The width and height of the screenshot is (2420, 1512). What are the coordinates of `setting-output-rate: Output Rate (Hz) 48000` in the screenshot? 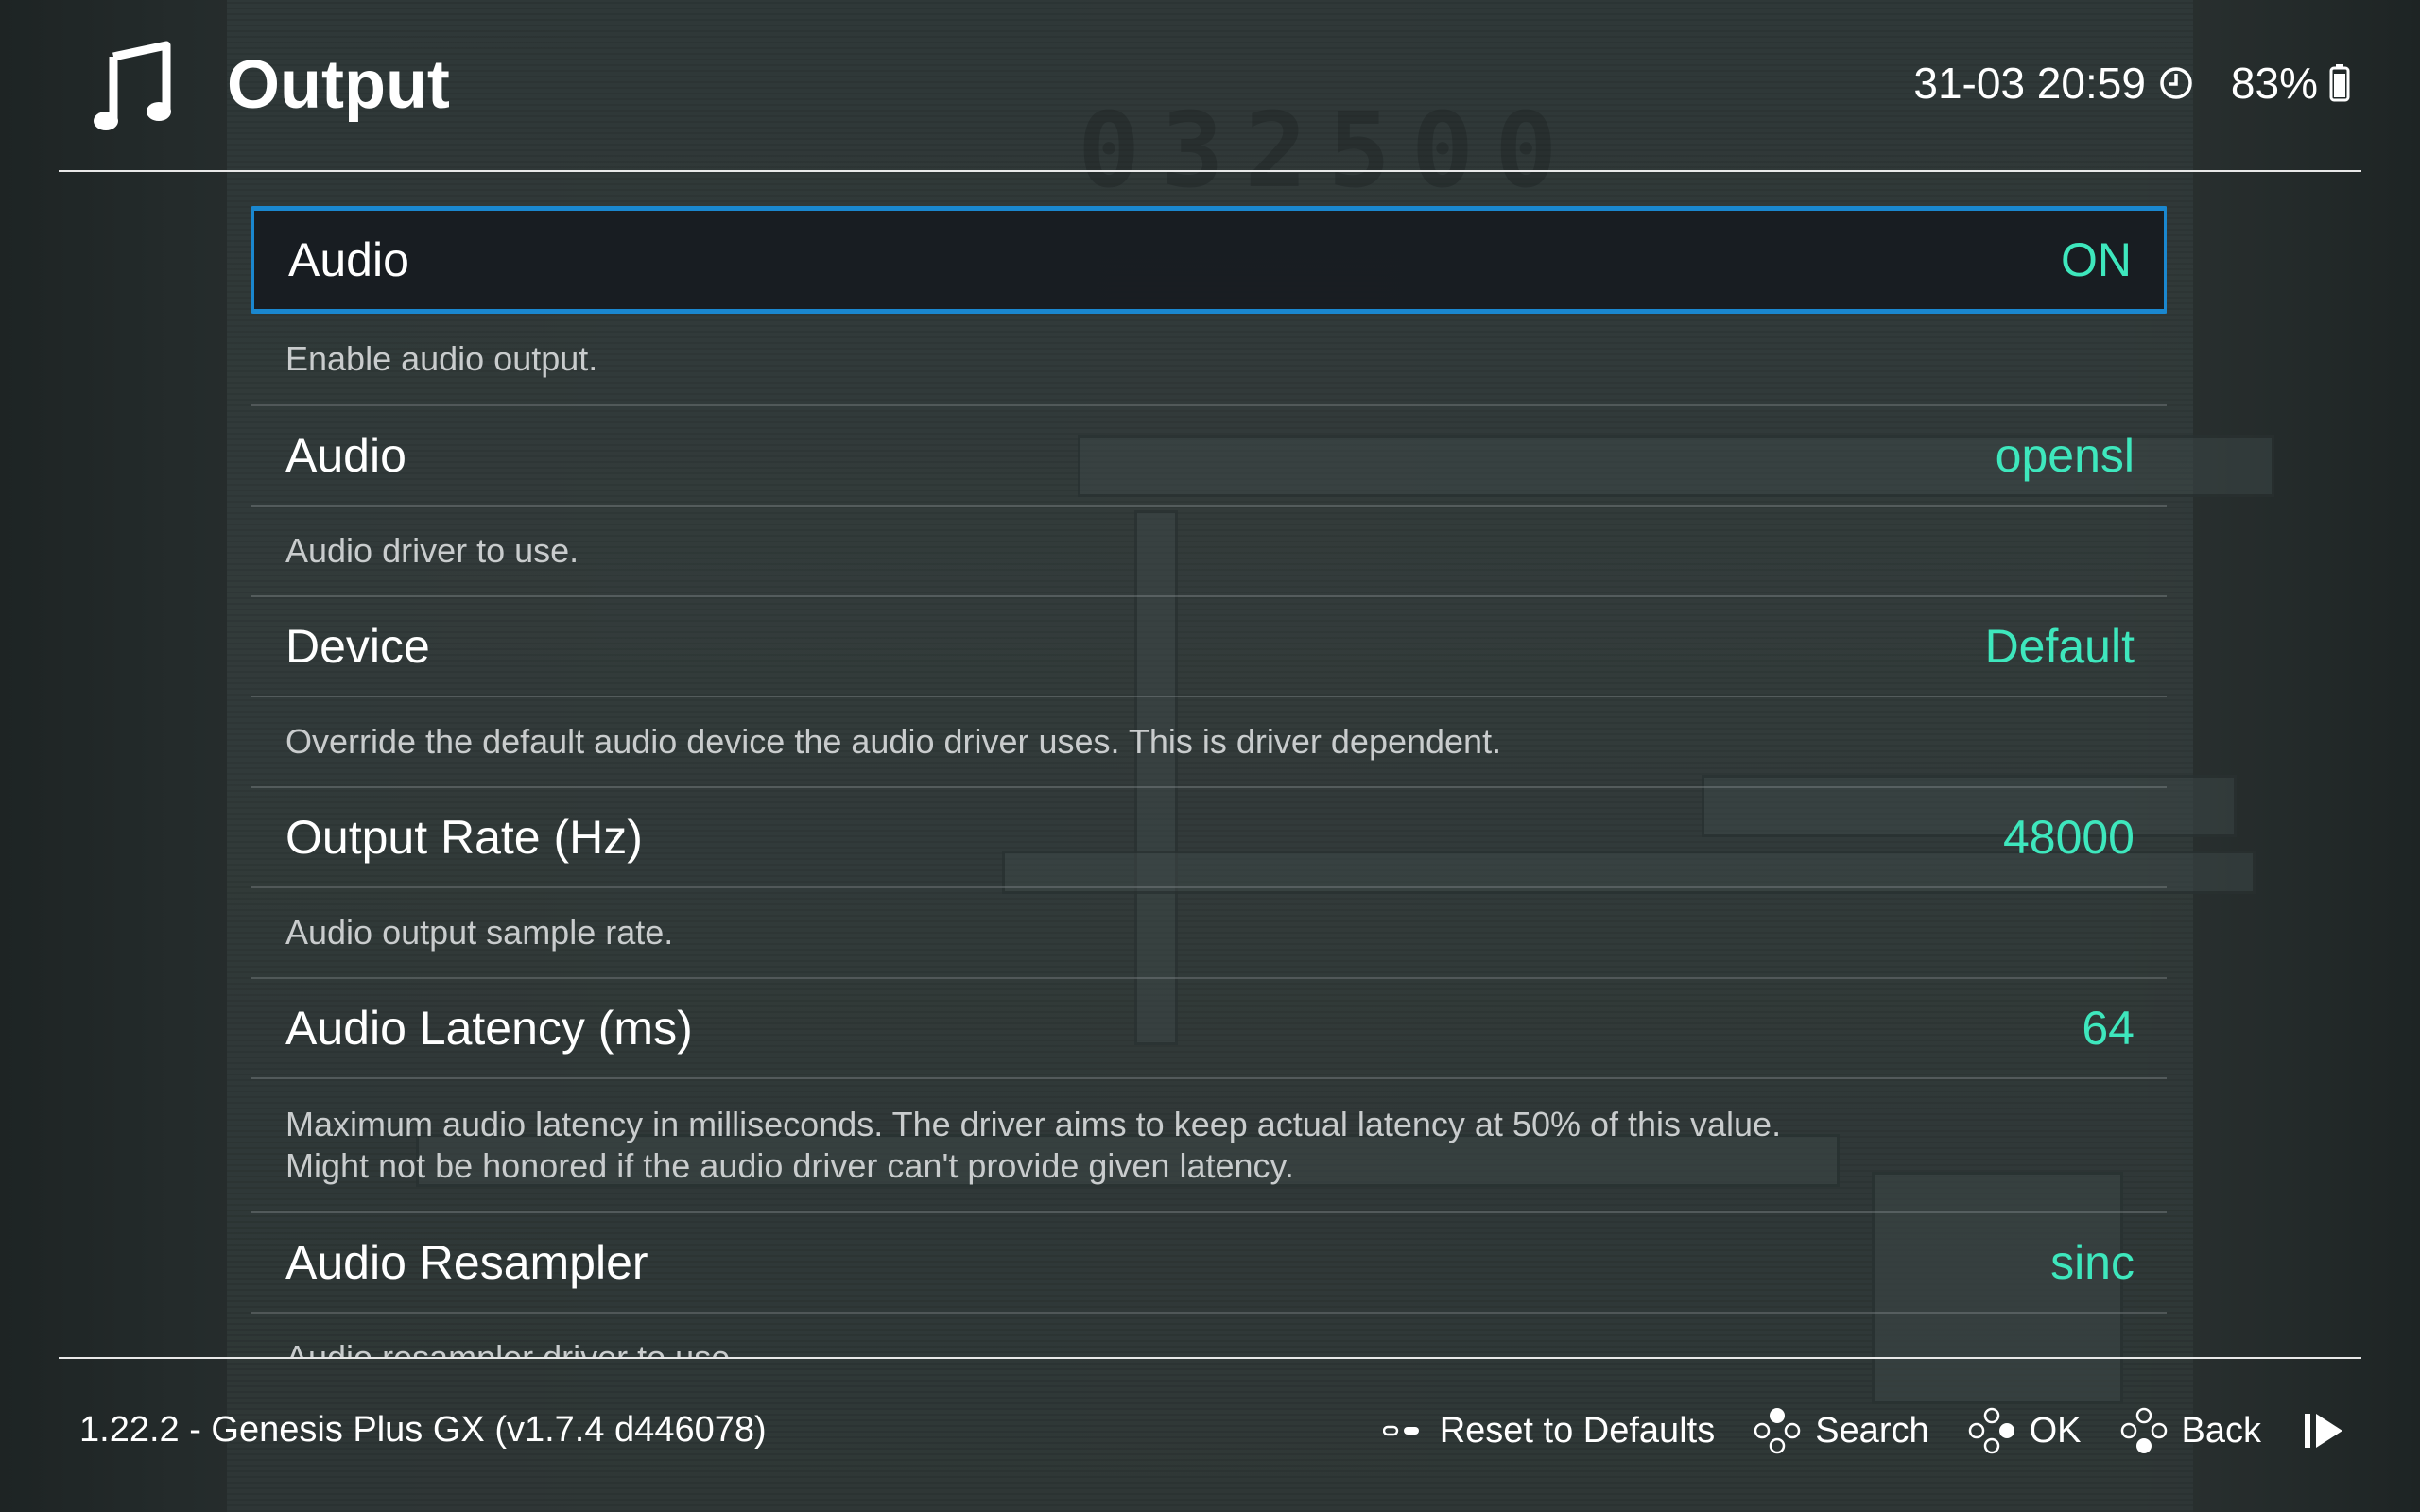 It's located at (1209, 837).